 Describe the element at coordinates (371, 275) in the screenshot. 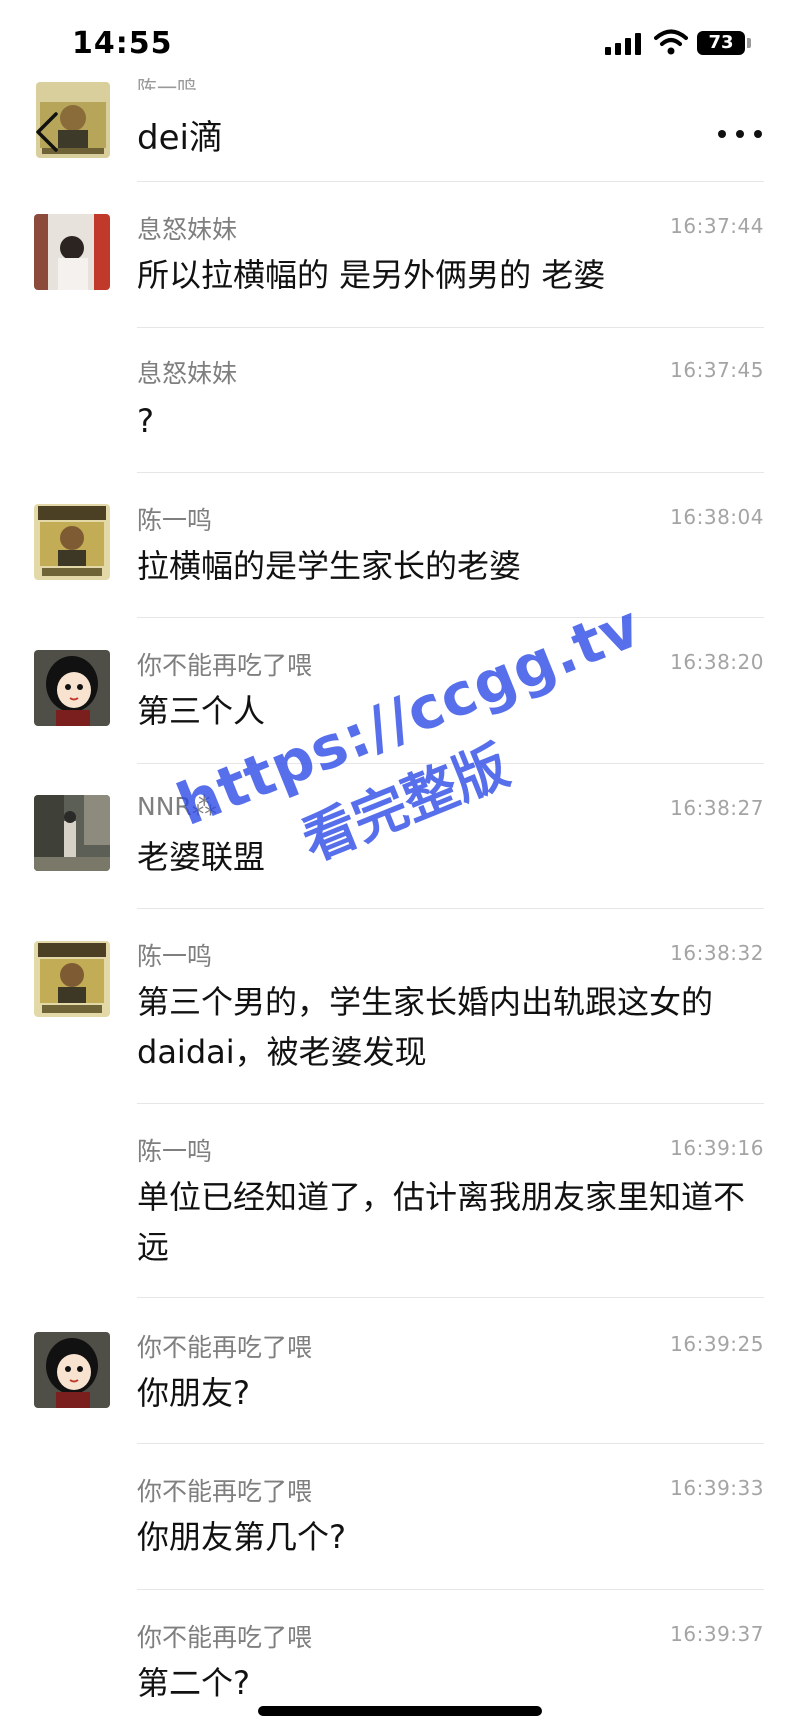

I see `message-text: 所以拉横幅的 是另外俩男的 老婆` at that location.